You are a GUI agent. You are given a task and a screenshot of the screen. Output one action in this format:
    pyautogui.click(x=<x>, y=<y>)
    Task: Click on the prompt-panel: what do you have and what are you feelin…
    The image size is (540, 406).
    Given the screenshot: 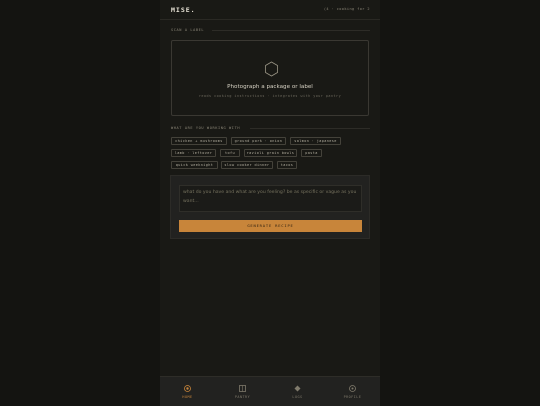 What is the action you would take?
    pyautogui.click(x=270, y=207)
    